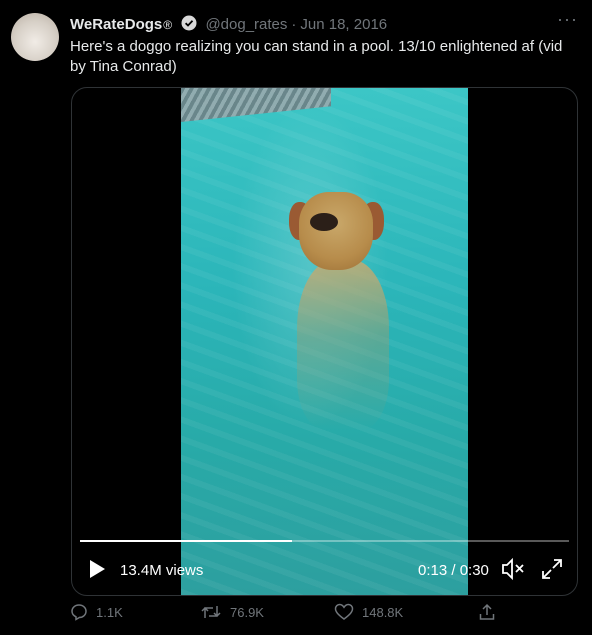 The width and height of the screenshot is (592, 635). What do you see at coordinates (567, 19) in the screenshot?
I see `more-icon: ···` at bounding box center [567, 19].